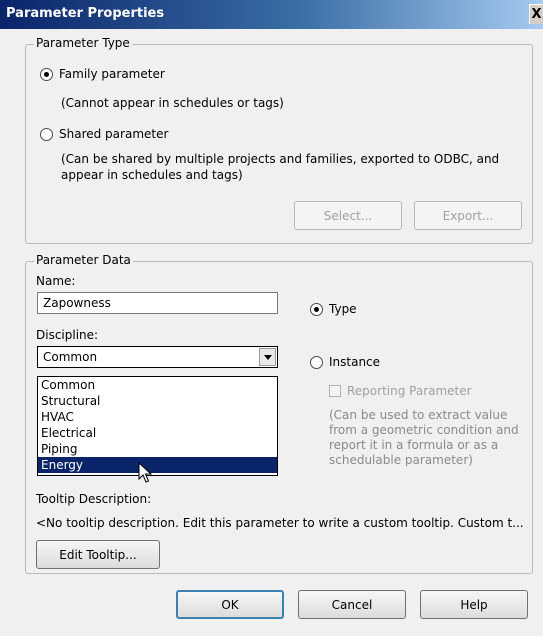 The image size is (543, 636). What do you see at coordinates (157, 303) in the screenshot?
I see `name-input: Zapowness` at bounding box center [157, 303].